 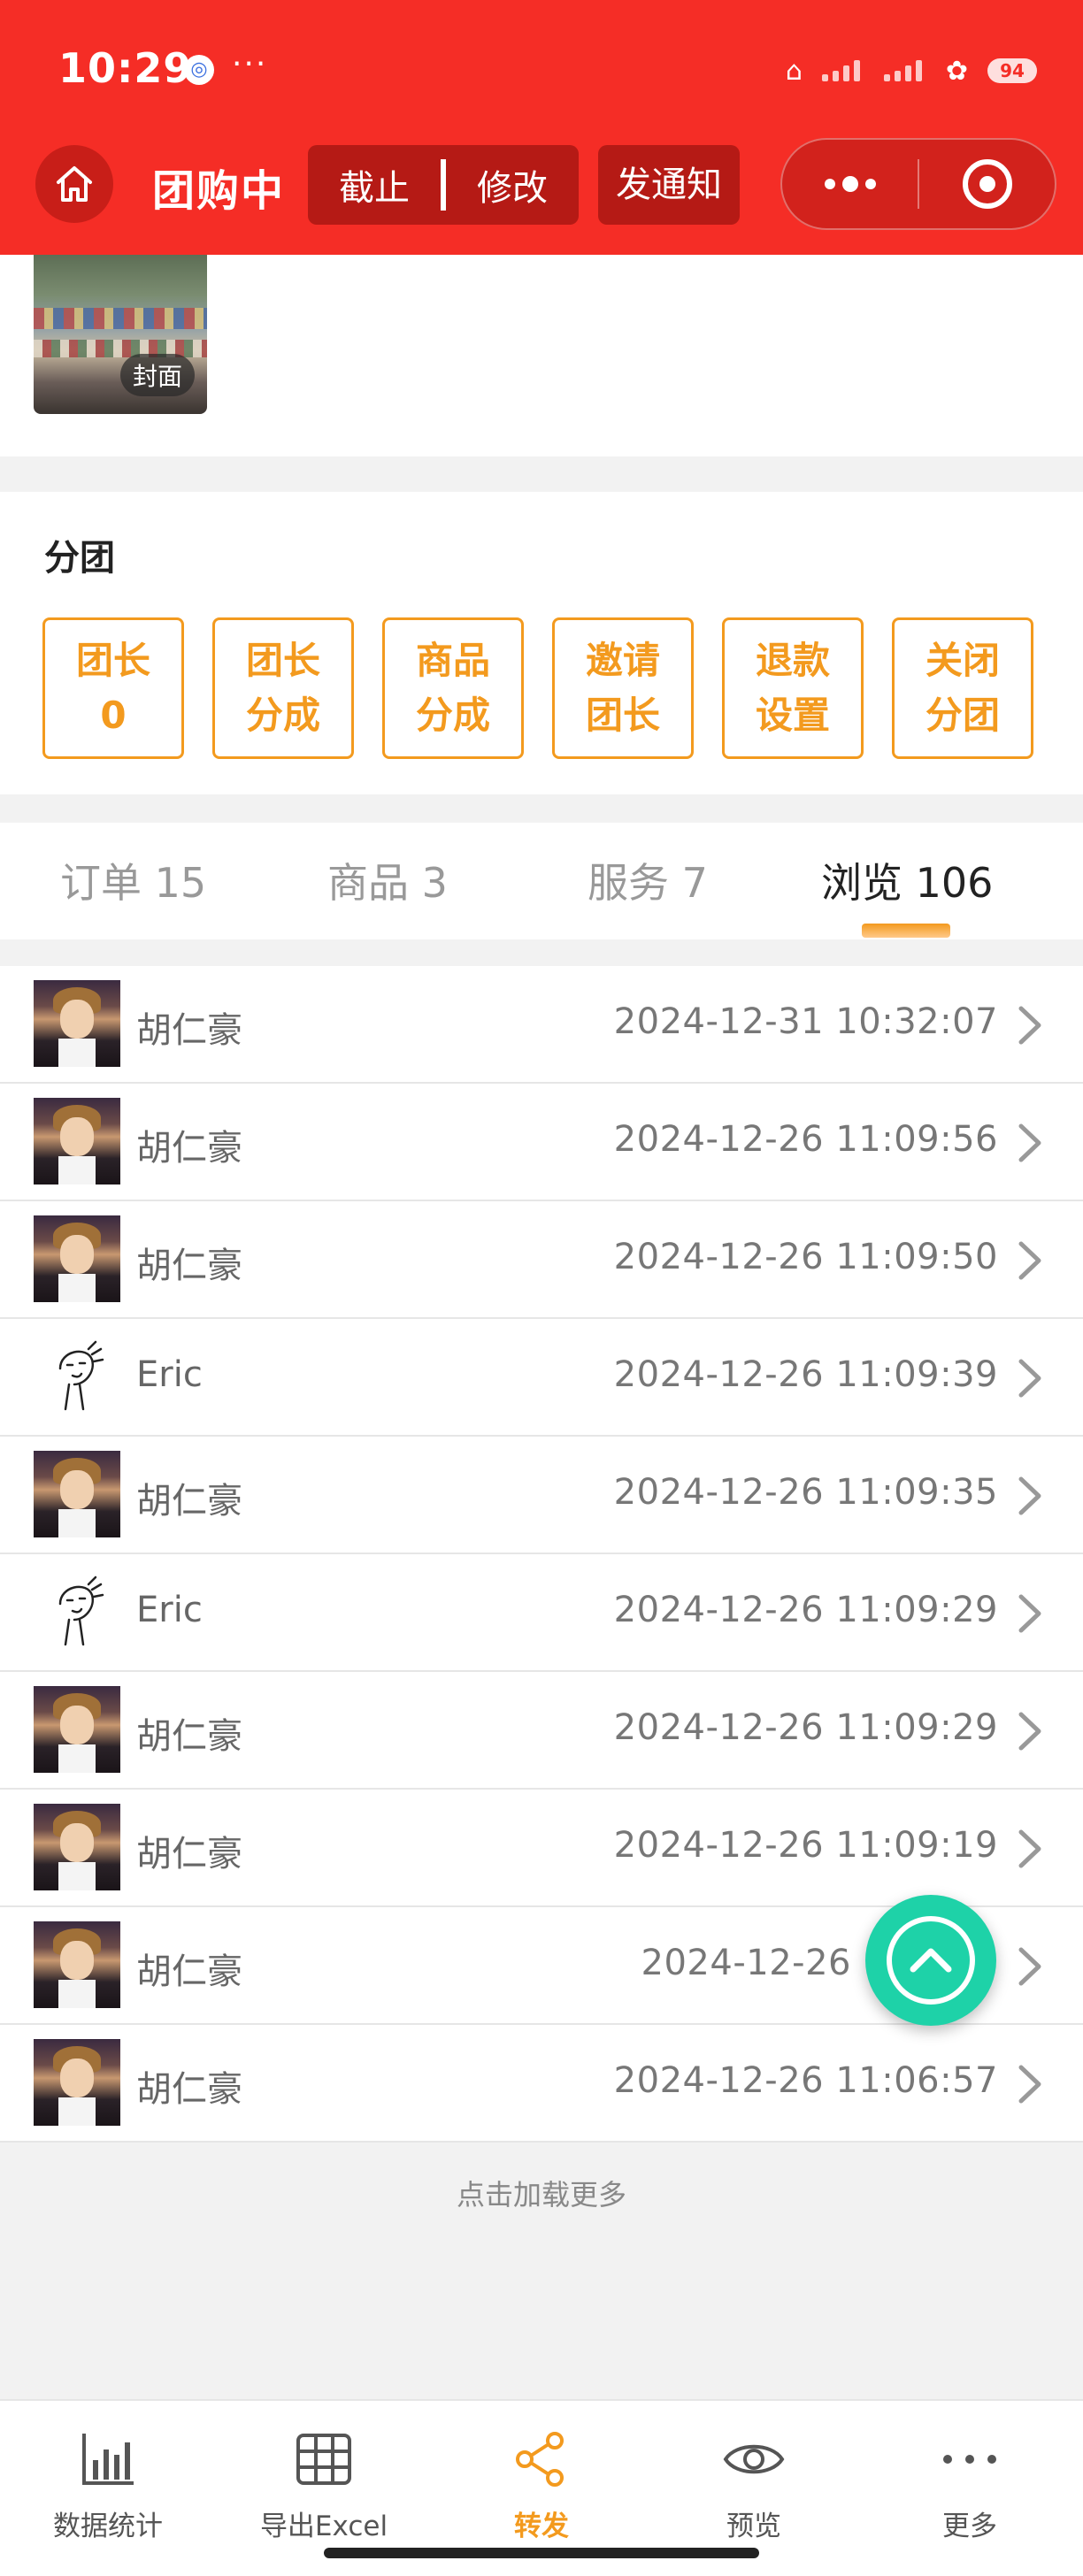 I want to click on view-time: 2024-12-26 11:09:56, so click(x=806, y=1139).